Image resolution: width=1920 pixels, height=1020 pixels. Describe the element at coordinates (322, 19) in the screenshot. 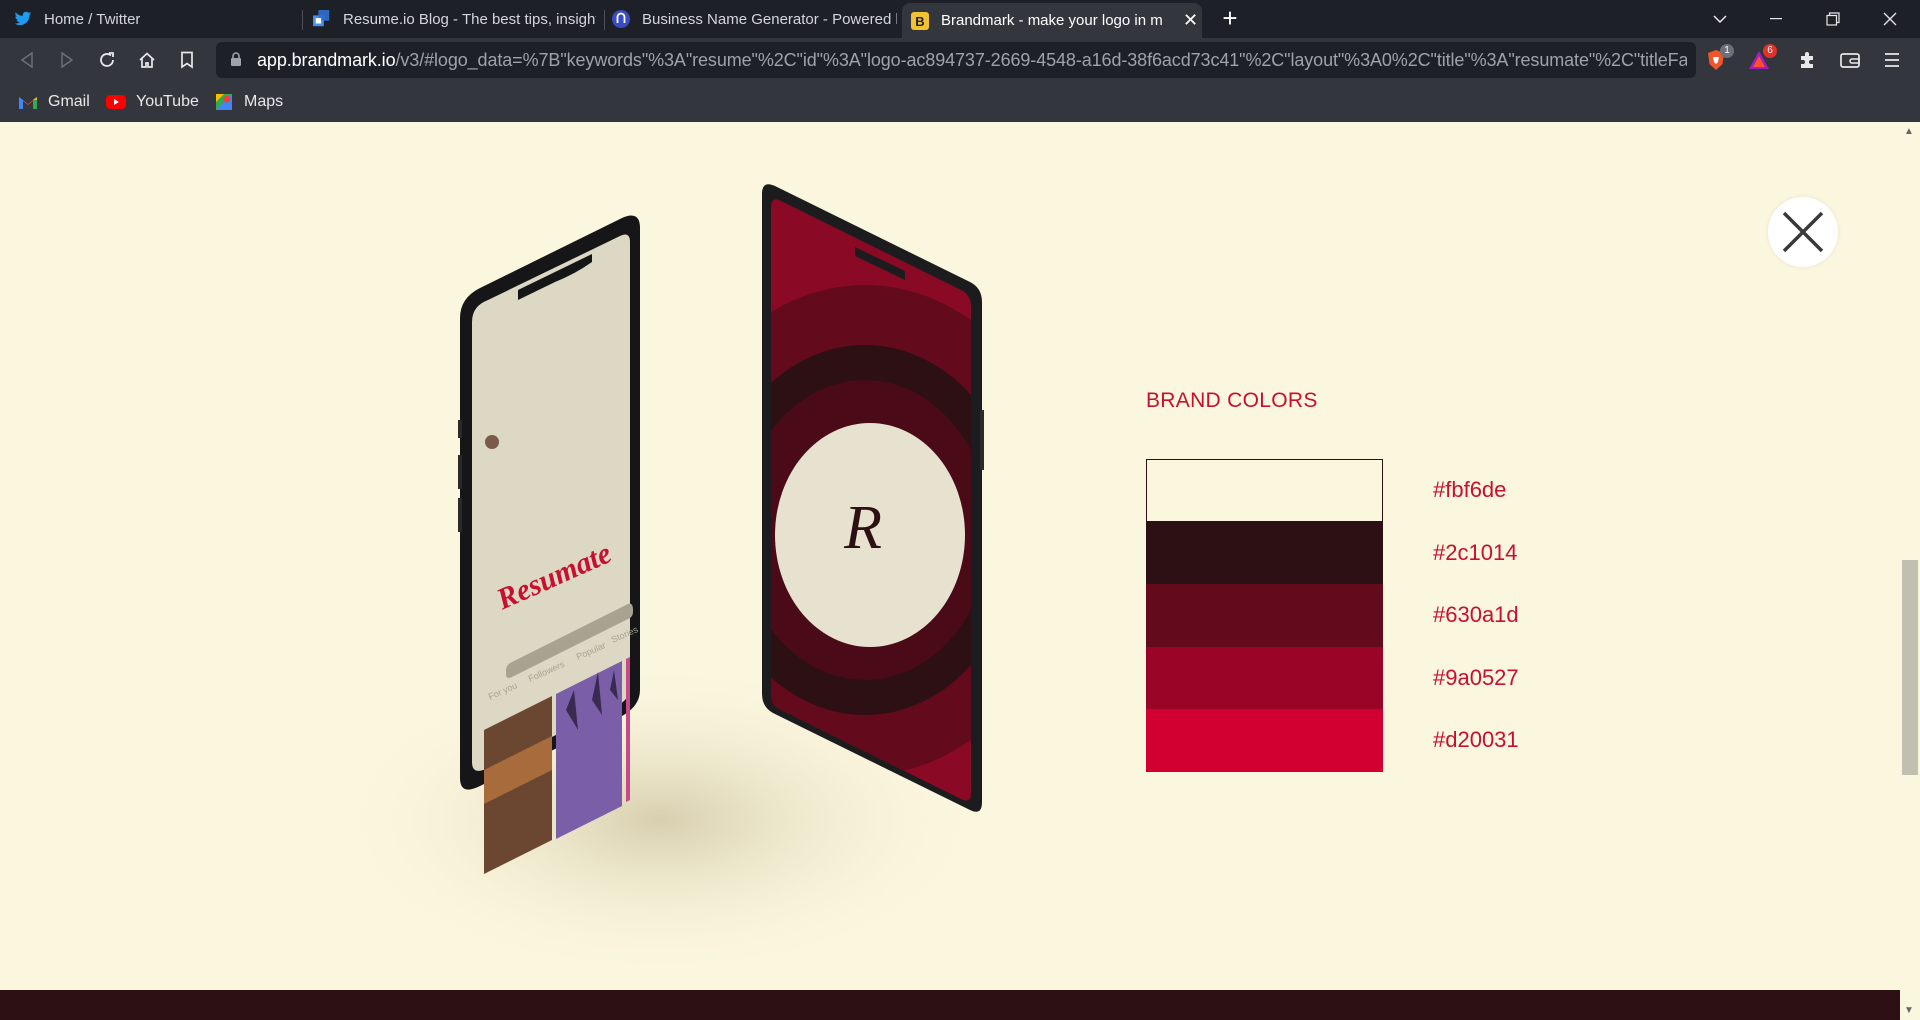

I see `resumeio-icon` at that location.